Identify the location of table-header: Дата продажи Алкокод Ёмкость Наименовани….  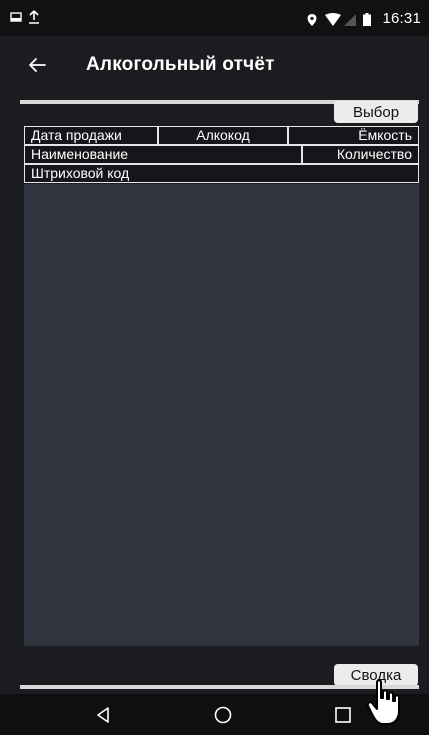
(221, 154).